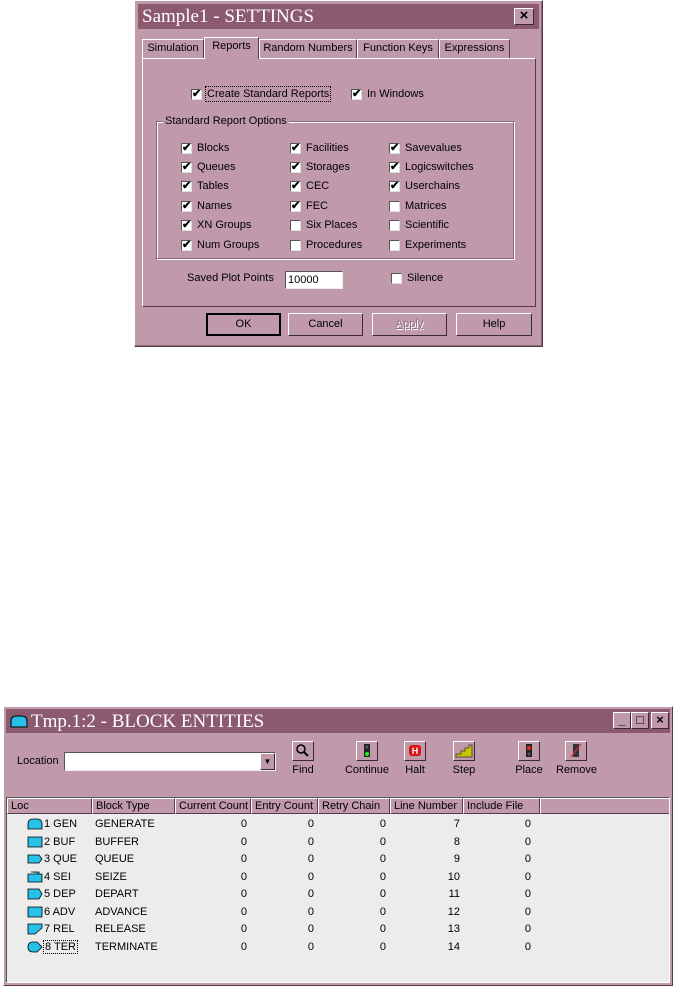 Image resolution: width=675 pixels, height=987 pixels. What do you see at coordinates (501, 806) in the screenshot?
I see `column-header-include-file: Include File` at bounding box center [501, 806].